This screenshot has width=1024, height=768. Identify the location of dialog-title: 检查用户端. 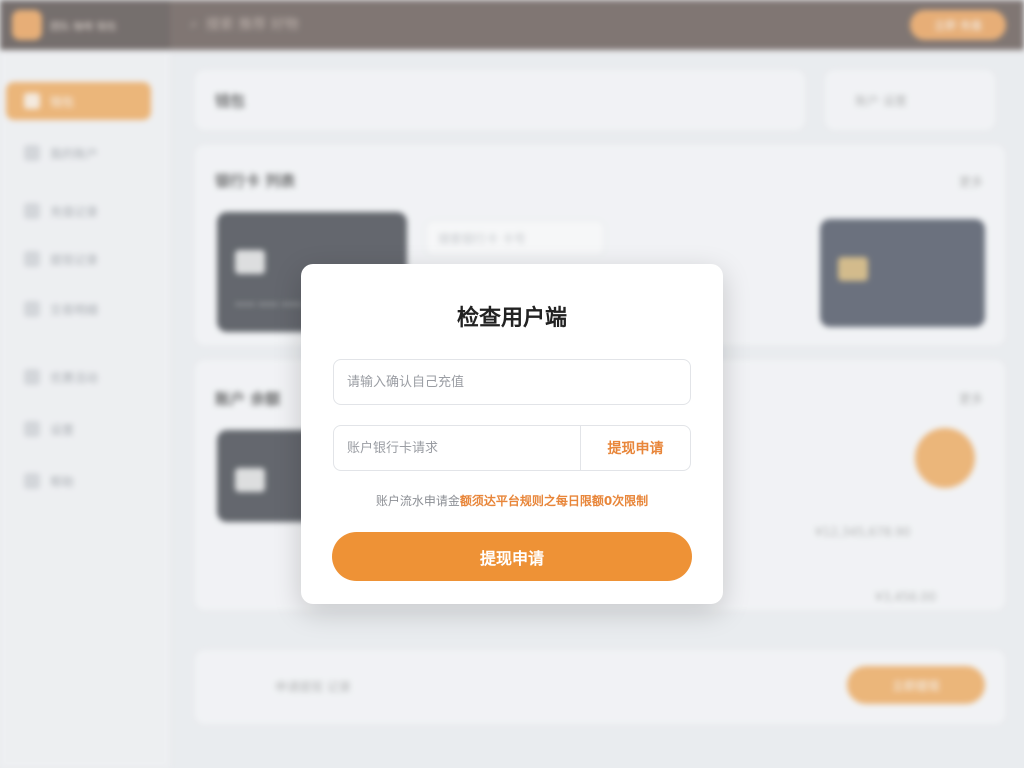
(511, 318).